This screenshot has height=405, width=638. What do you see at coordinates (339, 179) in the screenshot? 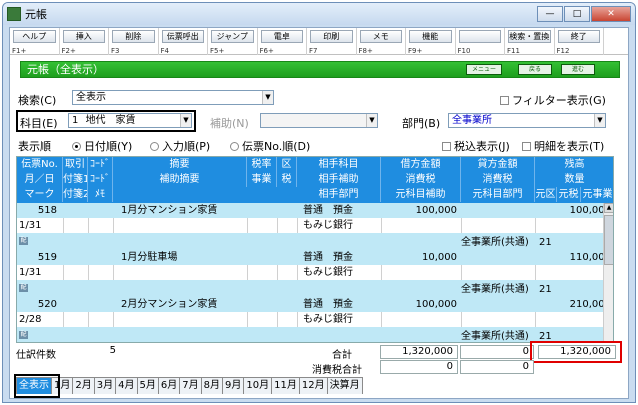
I see `col-counter-sub: 相手補助` at bounding box center [339, 179].